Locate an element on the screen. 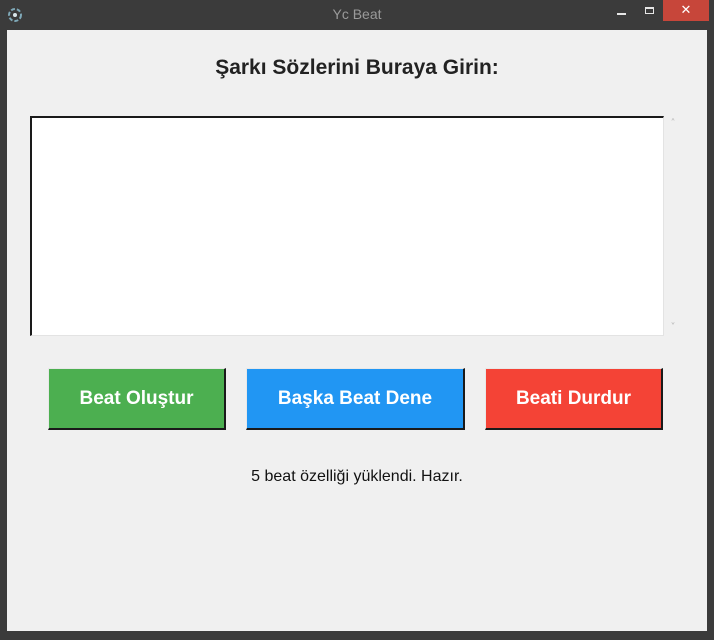  maximize-icon is located at coordinates (649, 10).